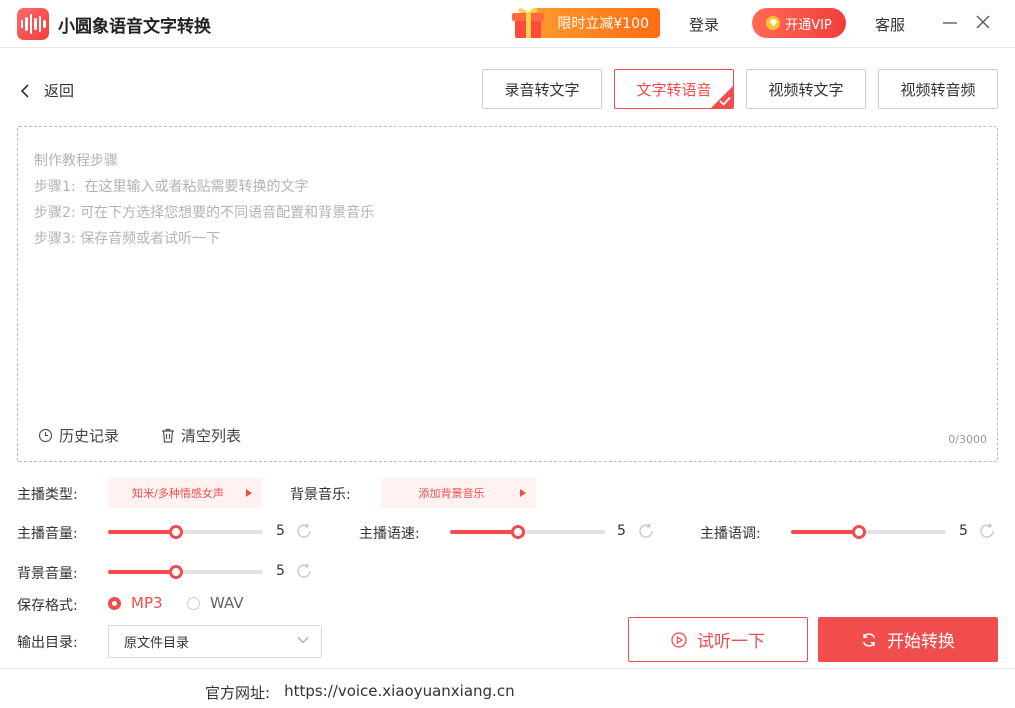  What do you see at coordinates (47, 606) in the screenshot?
I see `format-label: 保存格式:` at bounding box center [47, 606].